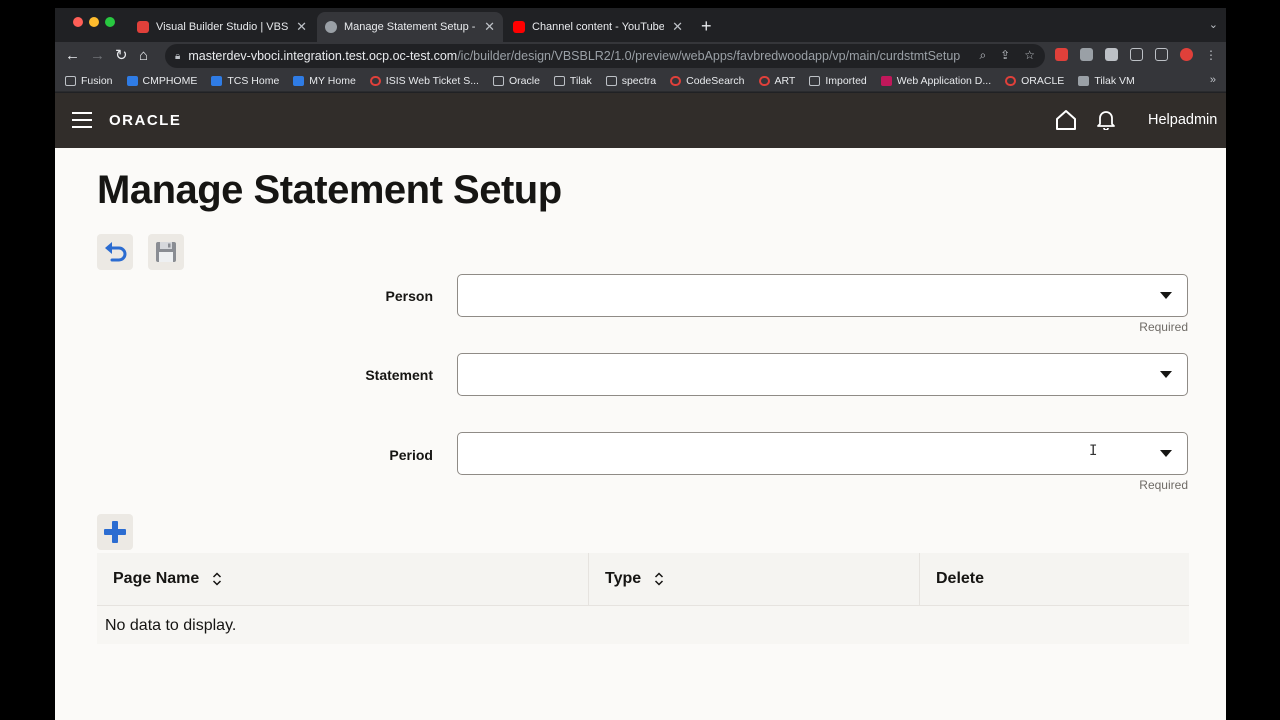 This screenshot has height=720, width=1280. I want to click on tab-label: Manage Statement Setup - Ora, so click(410, 27).